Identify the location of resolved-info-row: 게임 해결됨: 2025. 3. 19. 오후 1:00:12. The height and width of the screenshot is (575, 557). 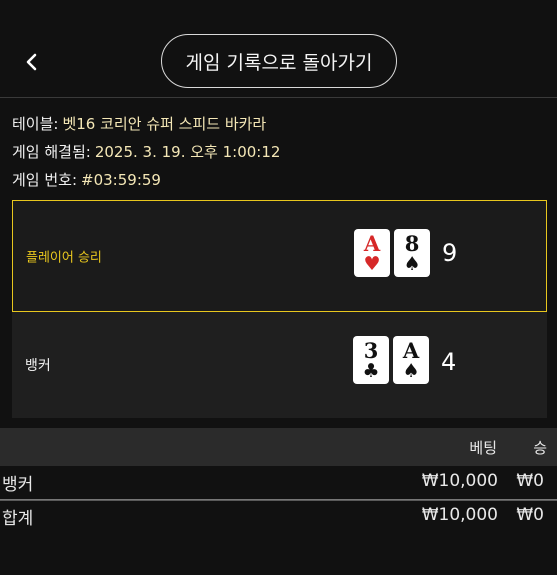
(146, 152).